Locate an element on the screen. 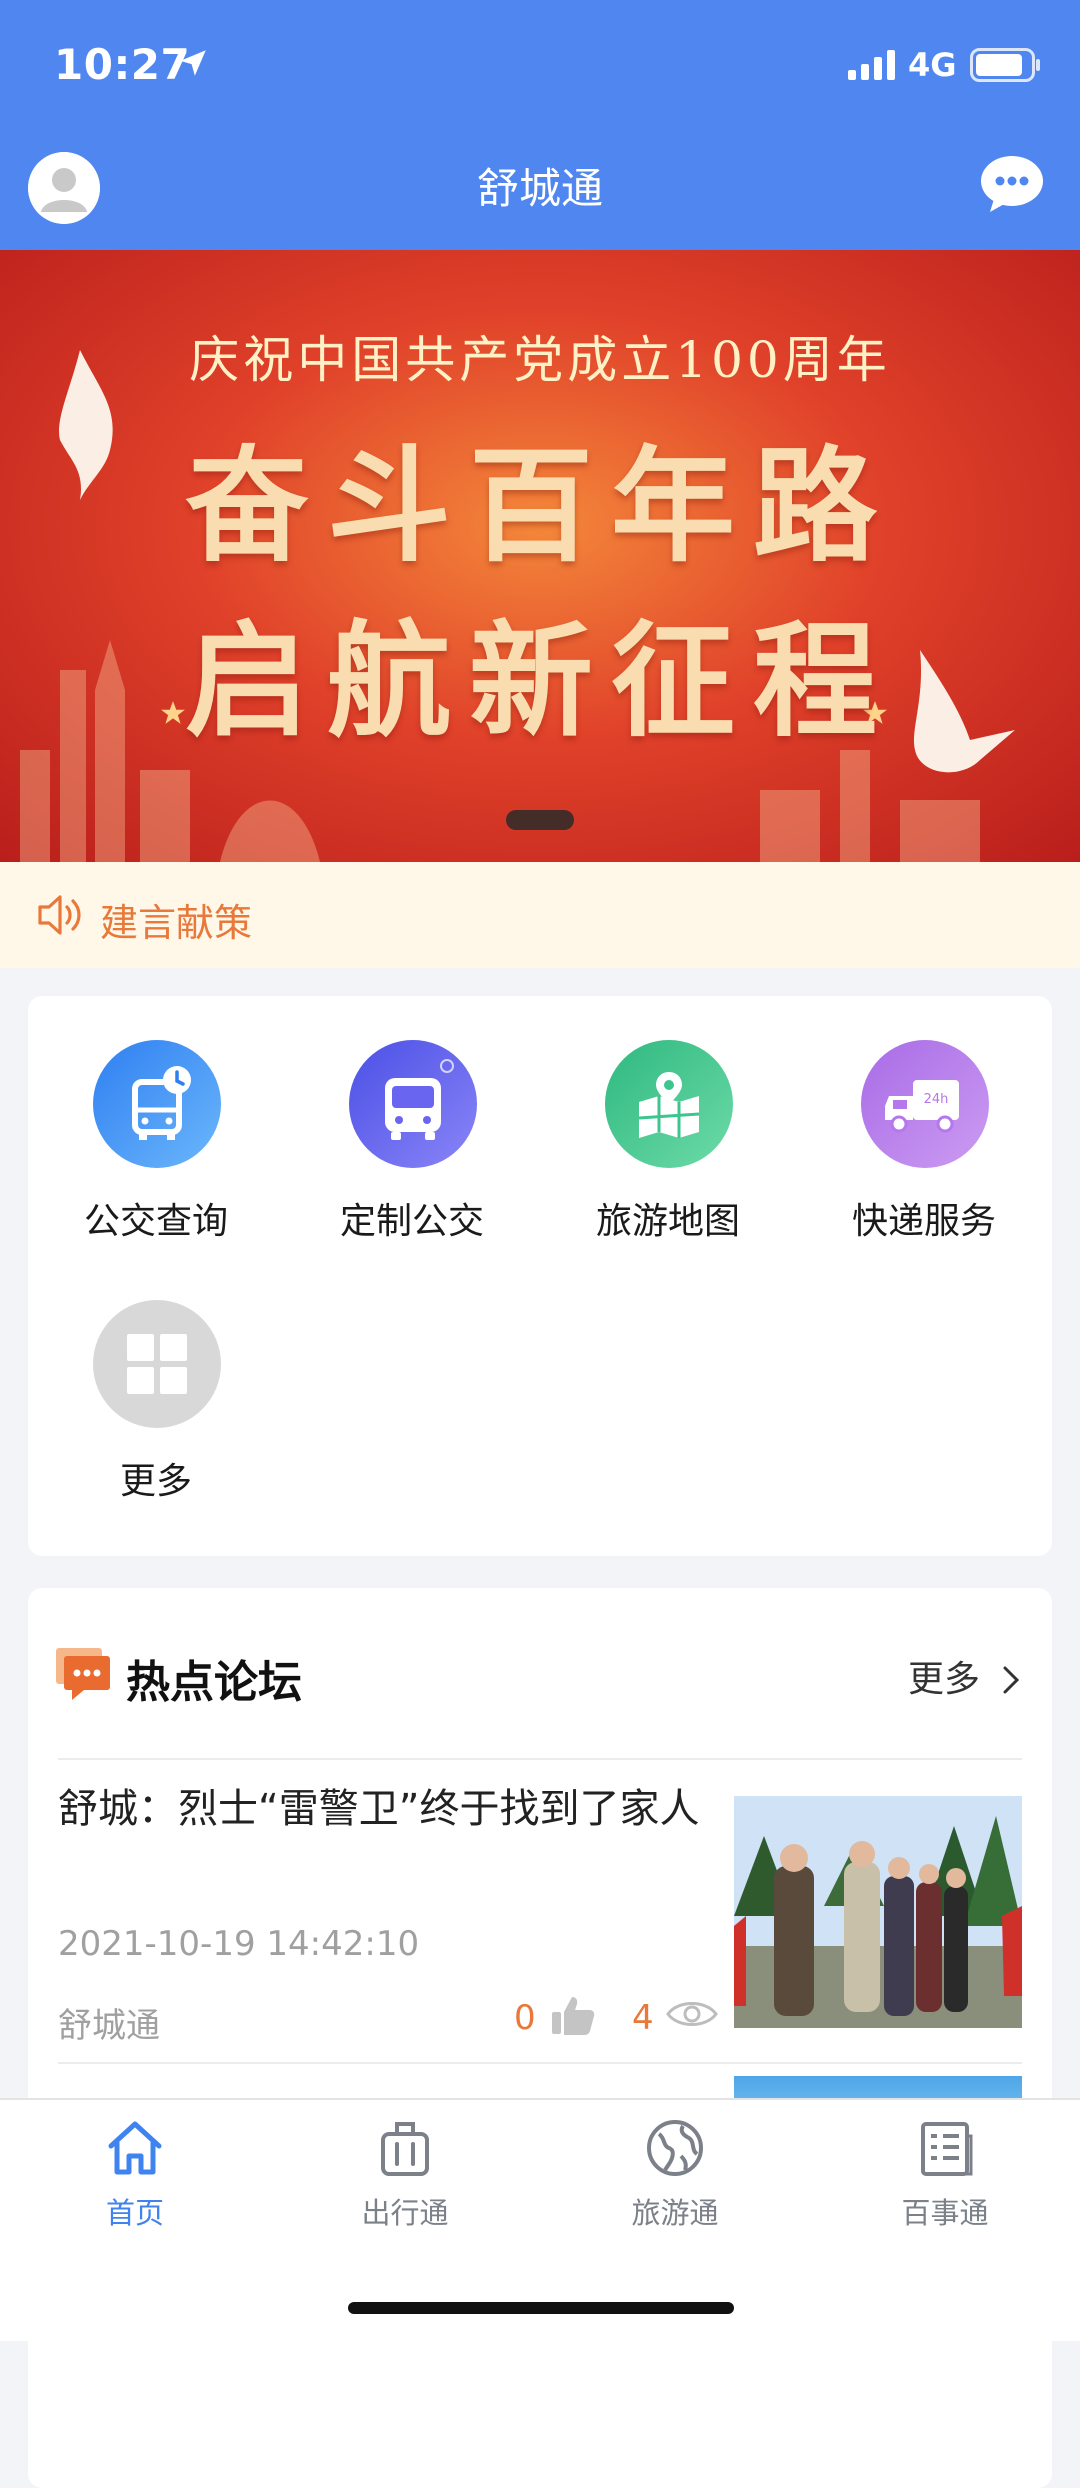 The image size is (1080, 2488). service-custom-bus: 定制公交 is located at coordinates (412, 1121).